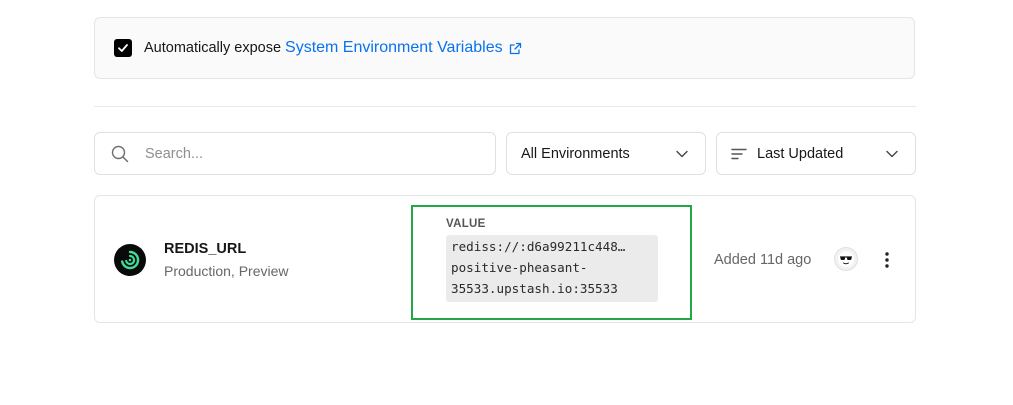 This screenshot has height=405, width=1013. What do you see at coordinates (763, 260) in the screenshot?
I see `added-timestamp: Added 11d ago` at bounding box center [763, 260].